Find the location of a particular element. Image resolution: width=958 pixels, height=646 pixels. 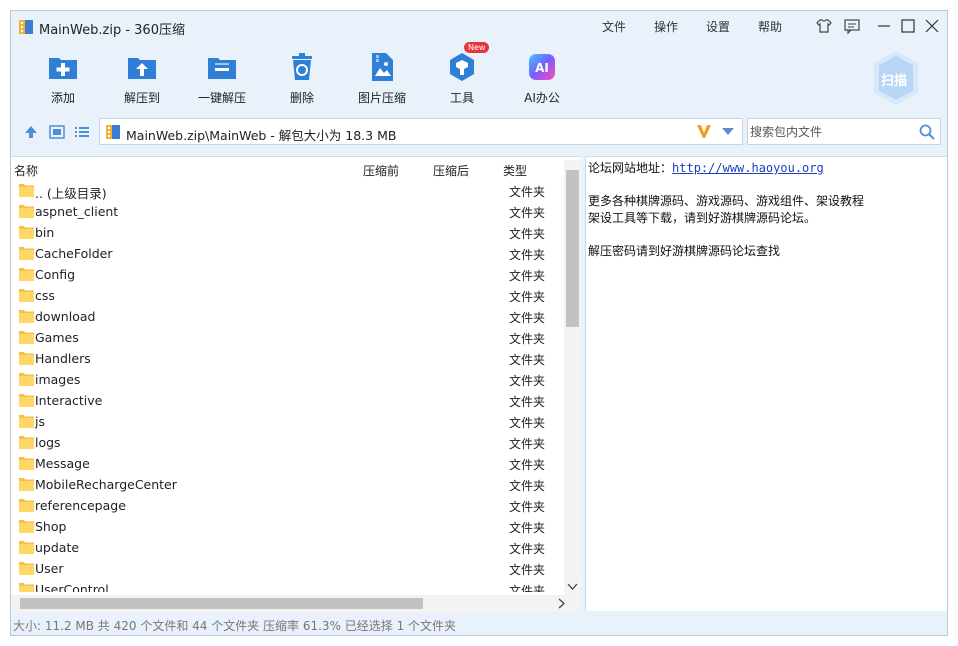

table-row: Games 文件夹 is located at coordinates (287, 337).